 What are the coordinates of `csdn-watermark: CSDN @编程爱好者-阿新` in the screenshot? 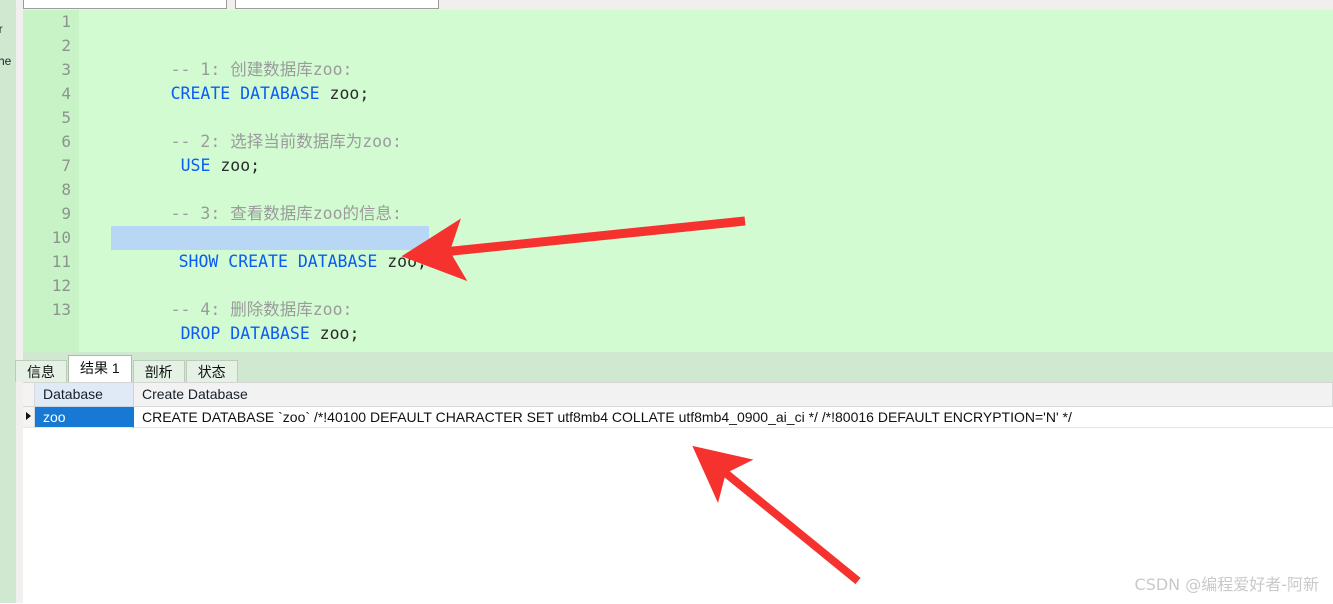 It's located at (1226, 584).